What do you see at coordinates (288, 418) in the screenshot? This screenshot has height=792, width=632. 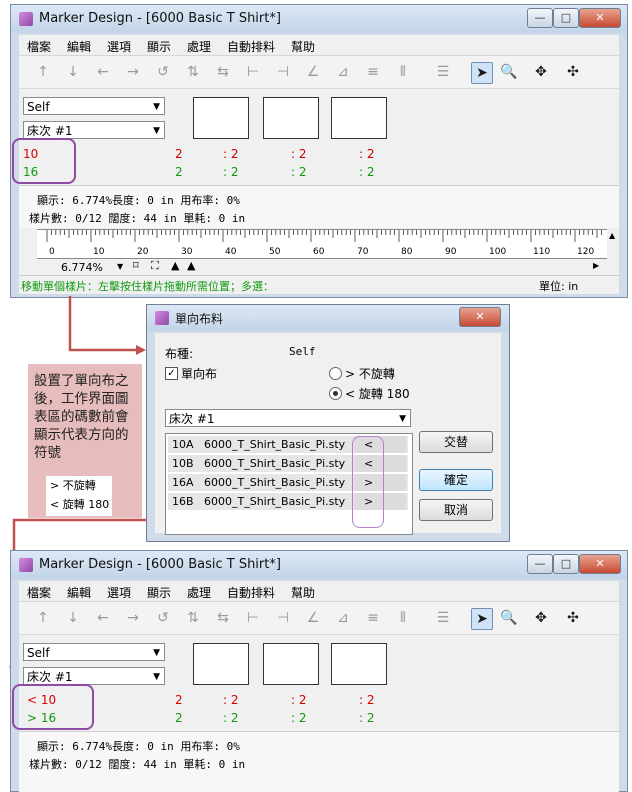 I see `dialog-bed-select: 床次 #1 ▼` at bounding box center [288, 418].